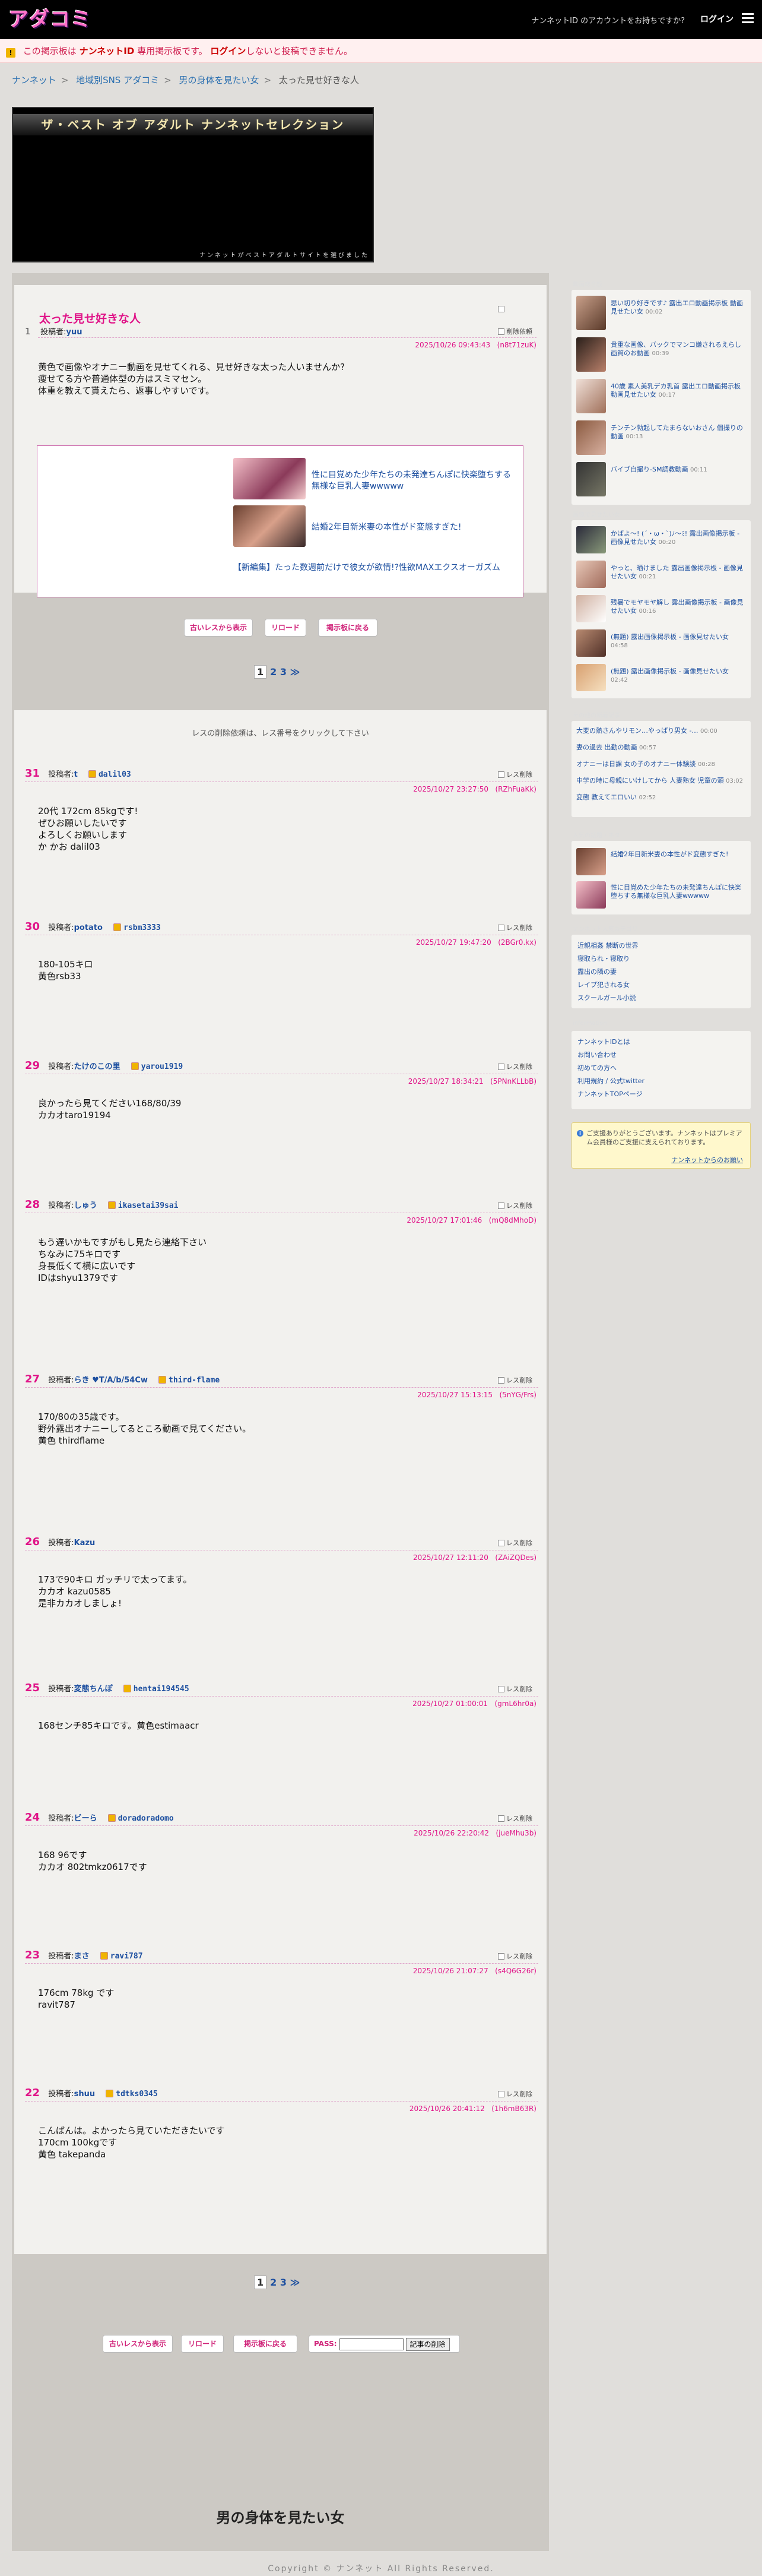 This screenshot has width=762, height=2576. Describe the element at coordinates (146, 1818) in the screenshot. I see `poster-user-id: doradoradomo` at that location.